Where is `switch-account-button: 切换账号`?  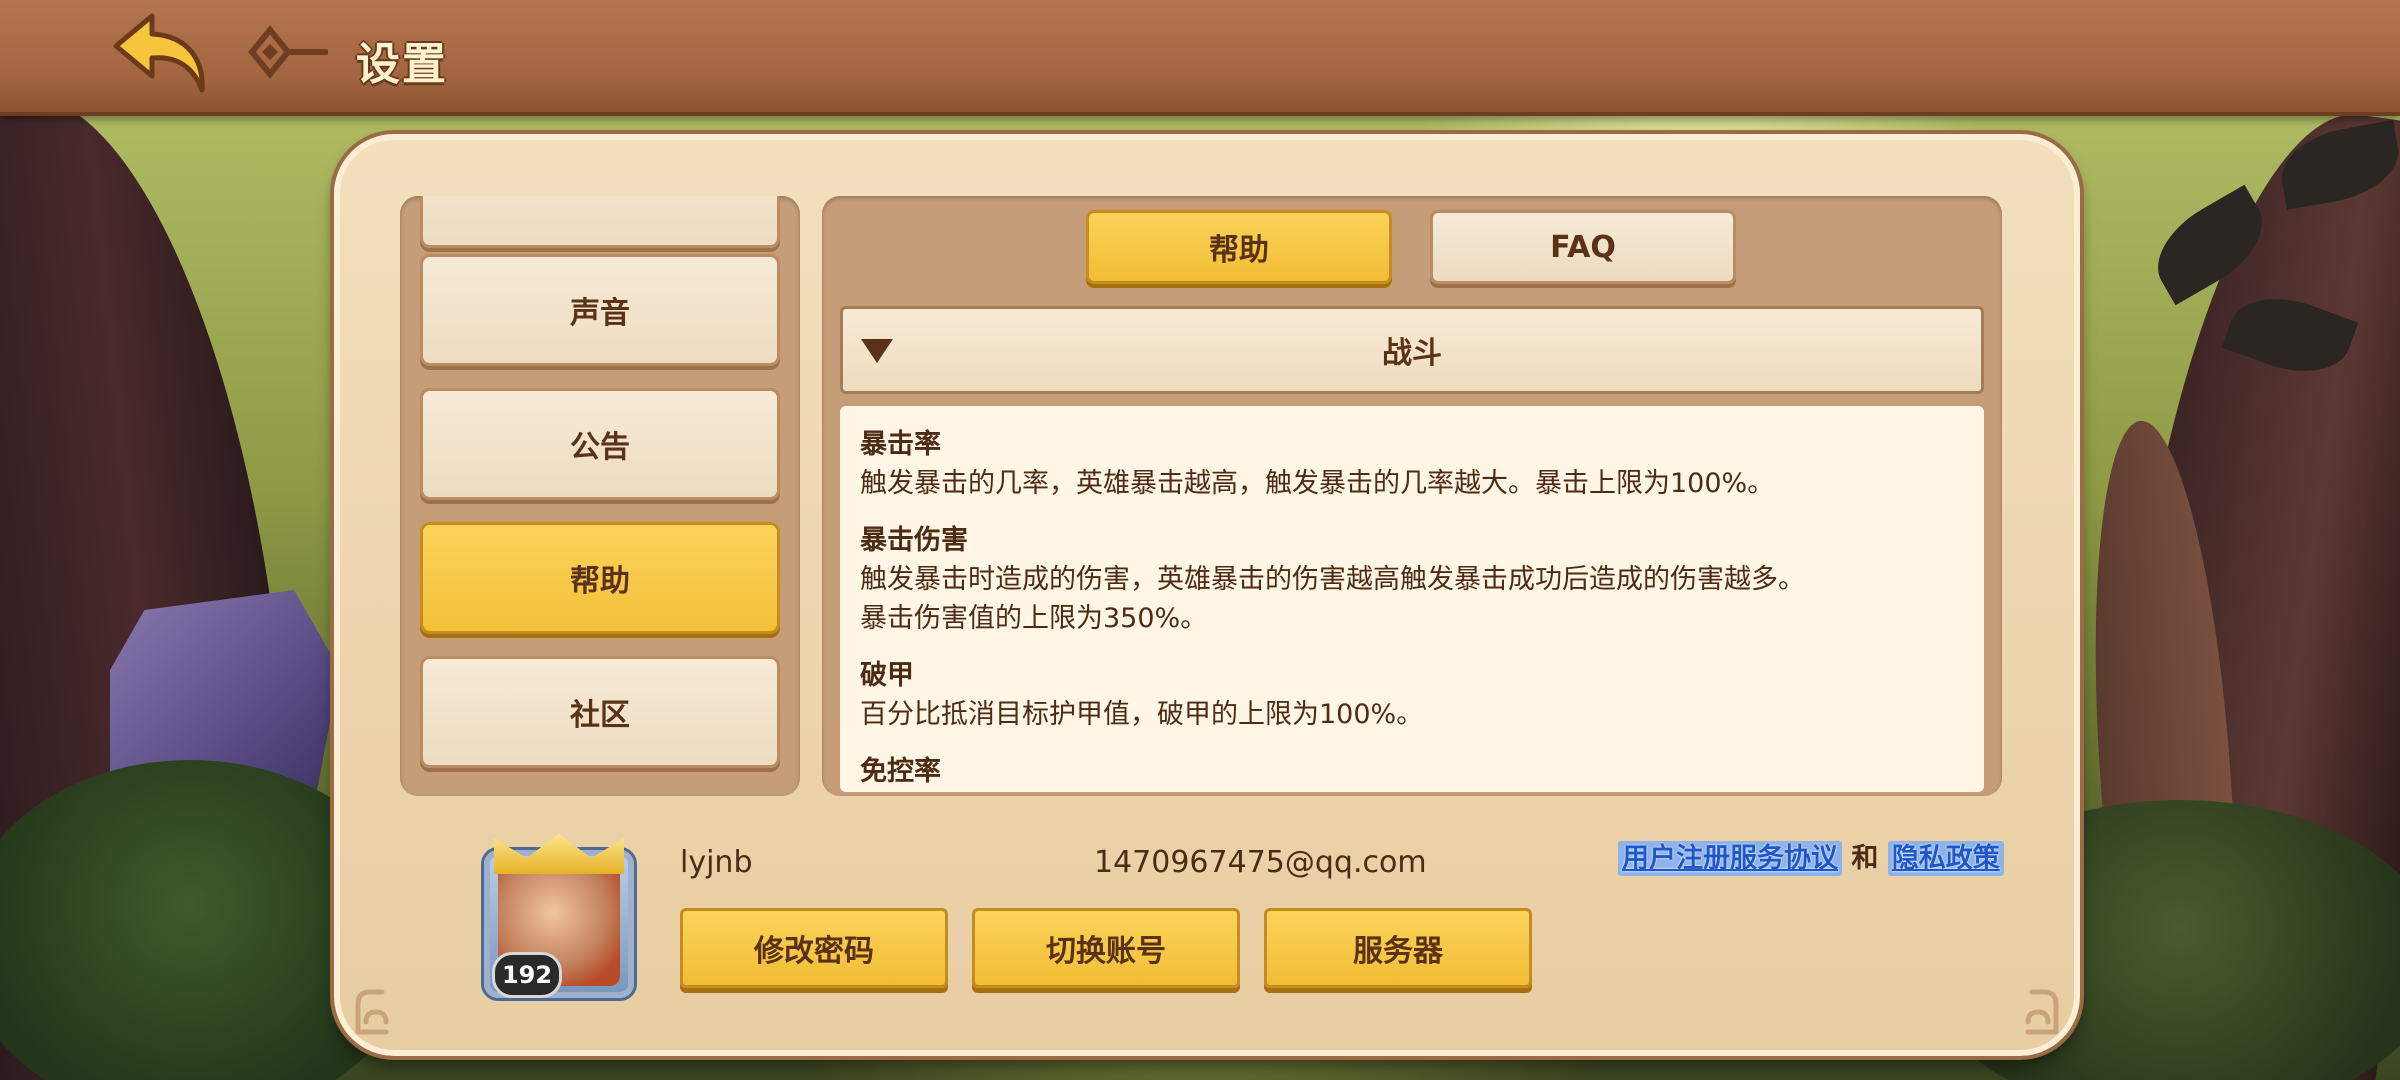
switch-account-button: 切换账号 is located at coordinates (1106, 948).